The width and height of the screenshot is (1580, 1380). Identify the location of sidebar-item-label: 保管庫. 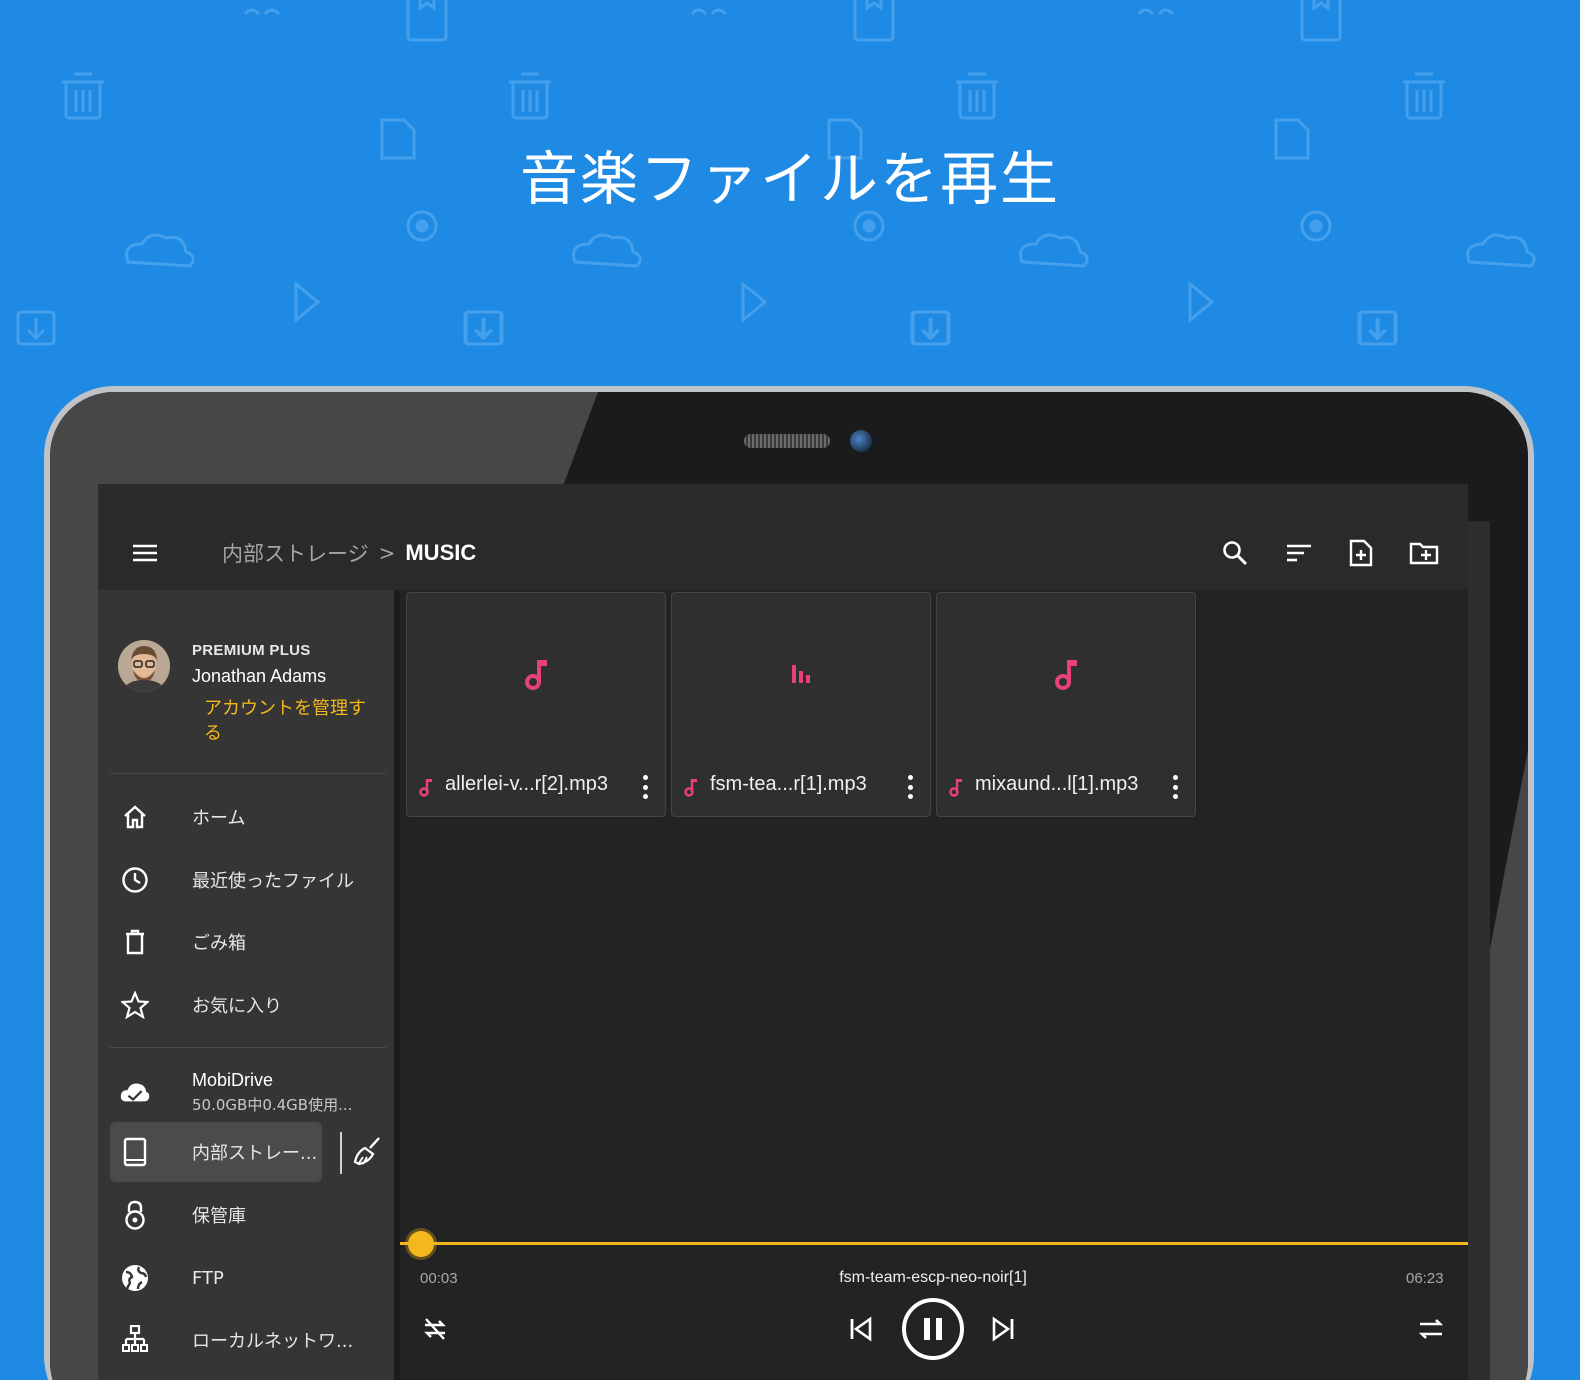
(219, 1216).